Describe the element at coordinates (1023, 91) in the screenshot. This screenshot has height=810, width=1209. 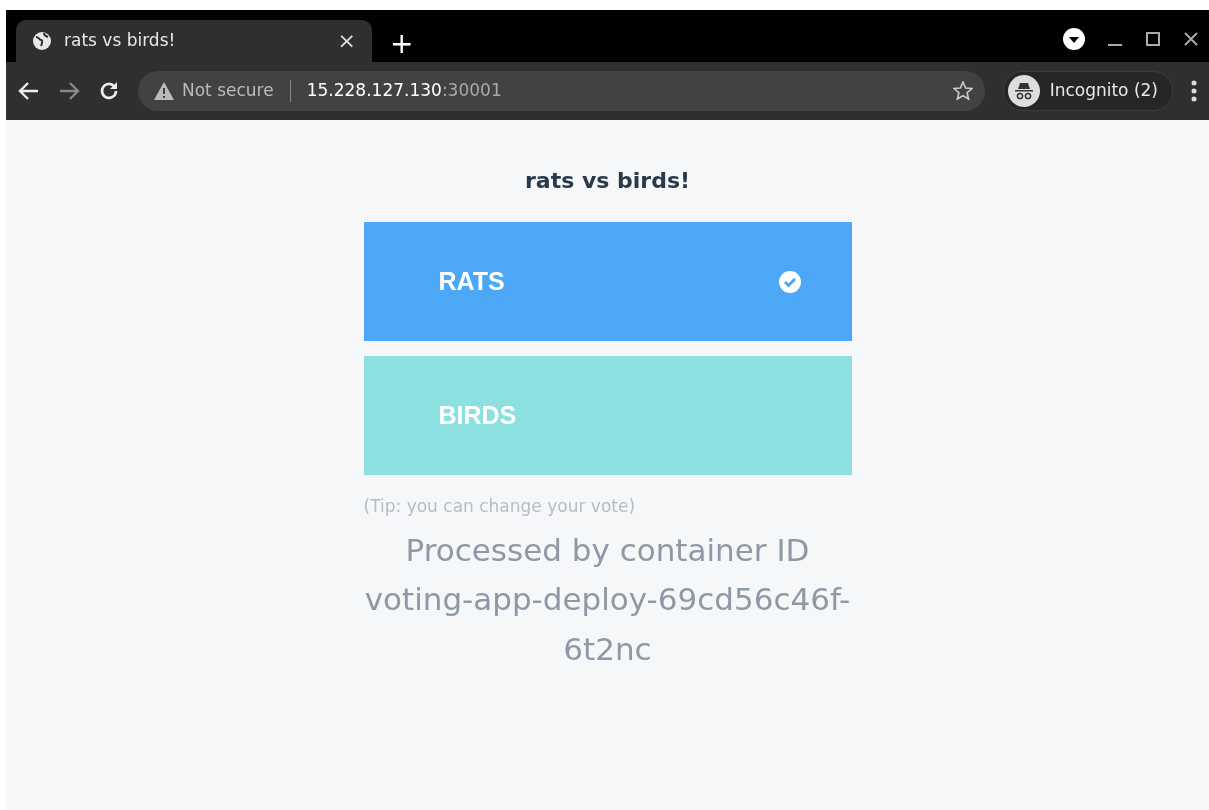
I see `incognito-icon` at that location.